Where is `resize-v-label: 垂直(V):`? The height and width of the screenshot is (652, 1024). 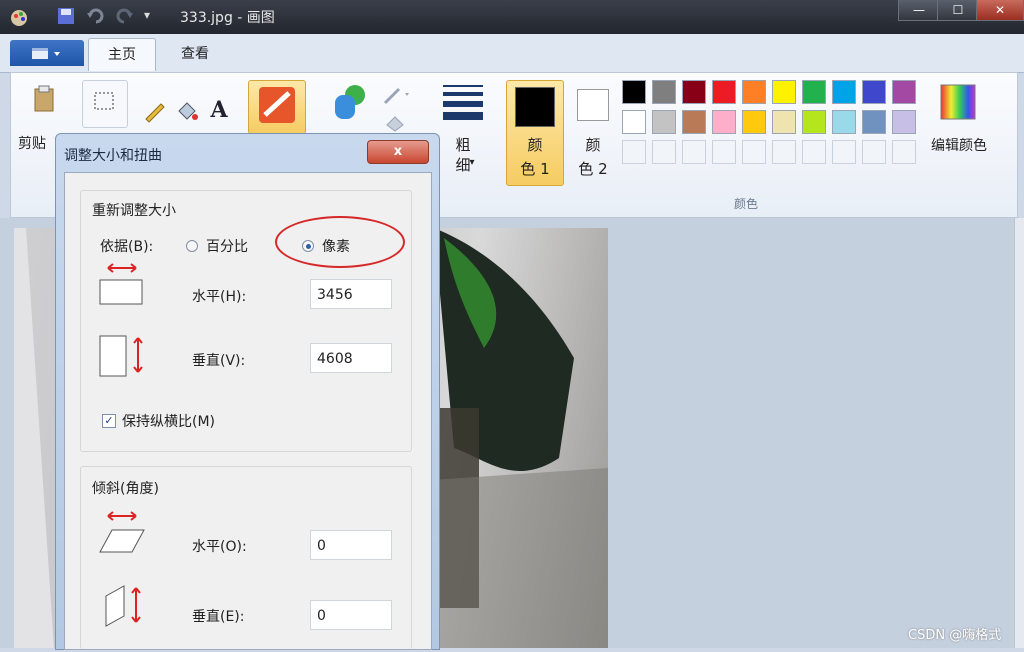
resize-v-label: 垂直(V): is located at coordinates (219, 361).